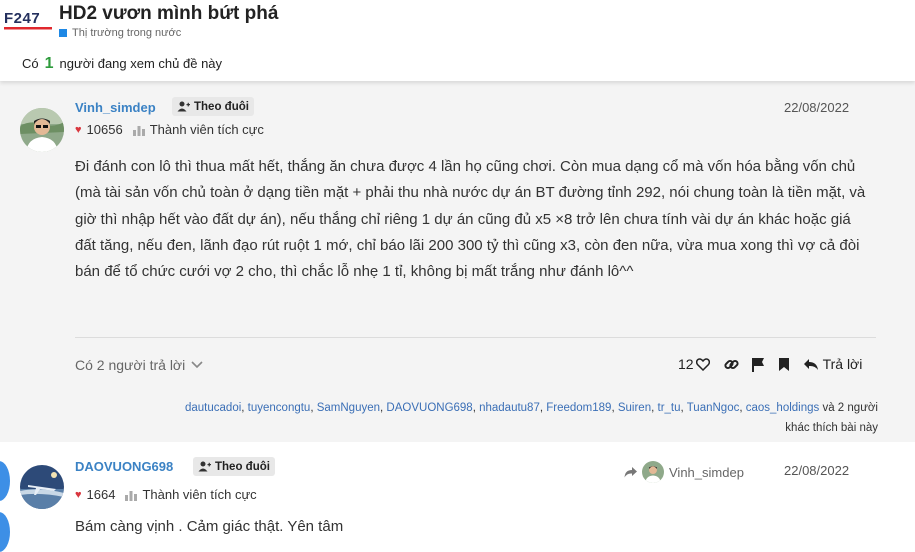 Image resolution: width=915 pixels, height=552 pixels. What do you see at coordinates (770, 364) in the screenshot?
I see `post-actions: 12 Trả lời` at bounding box center [770, 364].